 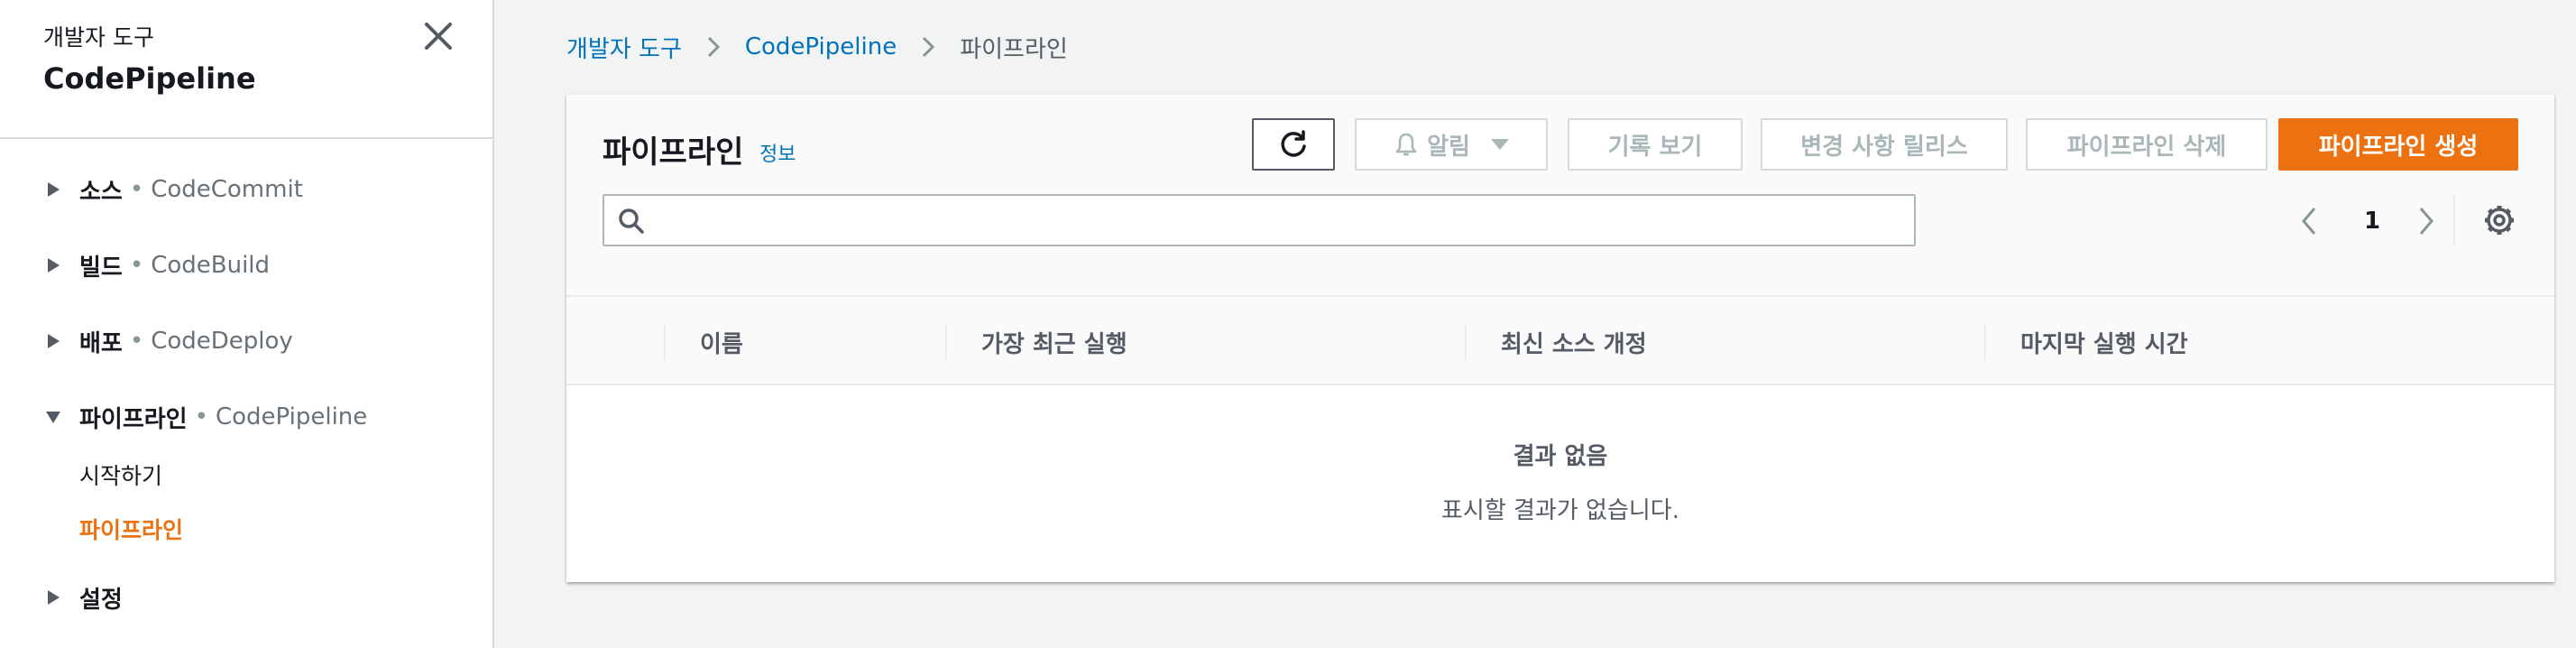 What do you see at coordinates (149, 58) in the screenshot?
I see `sidebar-header: 개발자 도구 CodePipeline` at bounding box center [149, 58].